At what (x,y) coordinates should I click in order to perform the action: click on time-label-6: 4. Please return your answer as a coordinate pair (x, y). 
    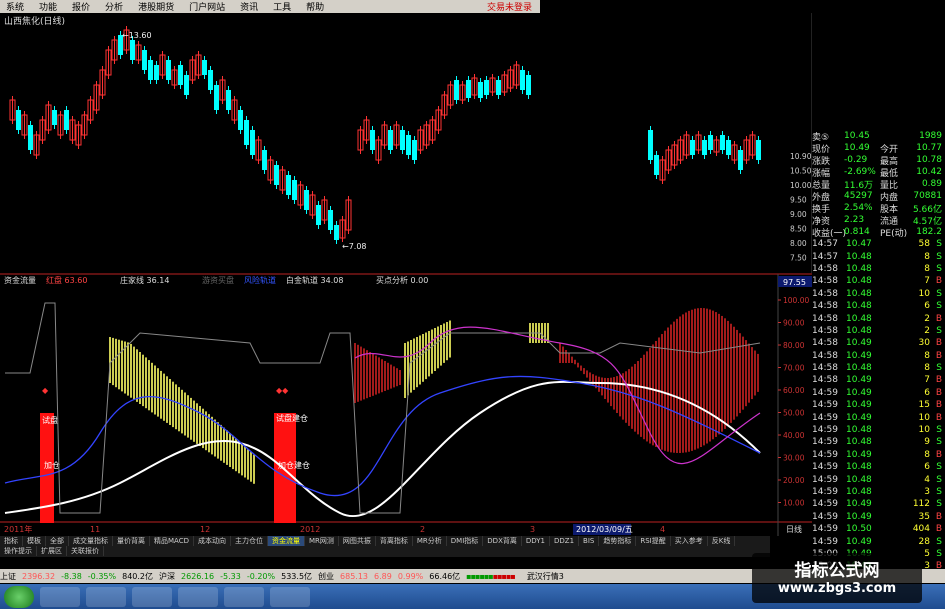
    Looking at the image, I should click on (662, 529).